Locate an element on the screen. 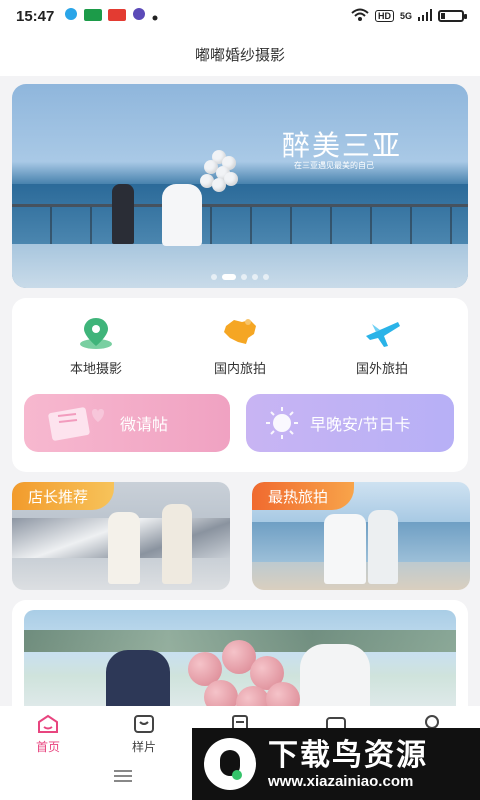  service-domestic-travel: 国内旅拍 is located at coordinates (240, 346).